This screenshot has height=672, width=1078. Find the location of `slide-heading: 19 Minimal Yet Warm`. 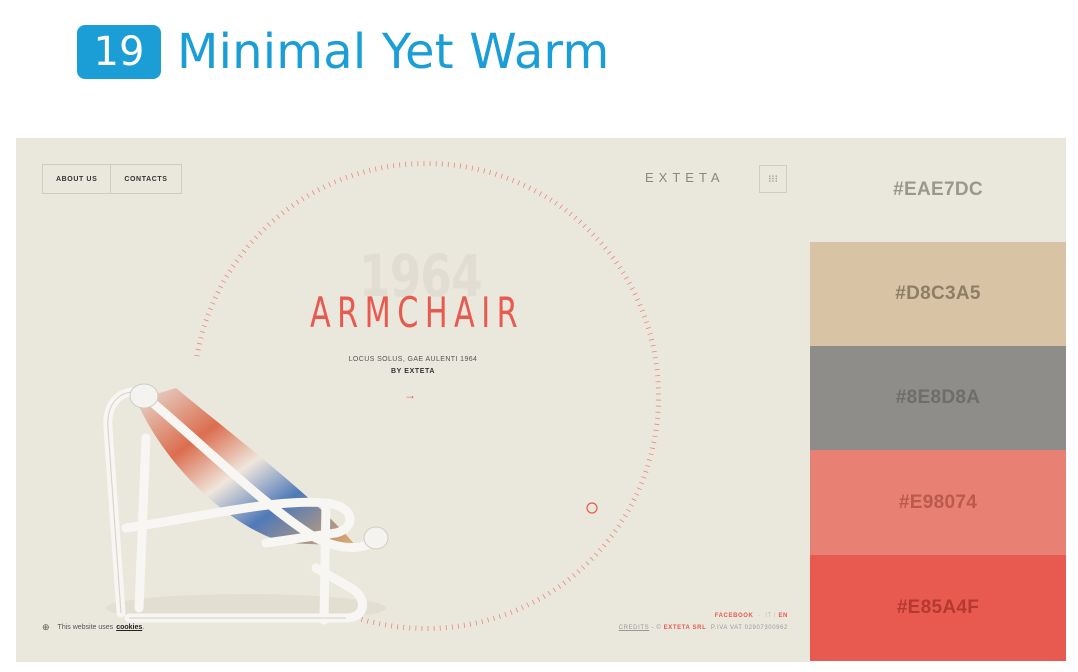

slide-heading: 19 Minimal Yet Warm is located at coordinates (343, 52).